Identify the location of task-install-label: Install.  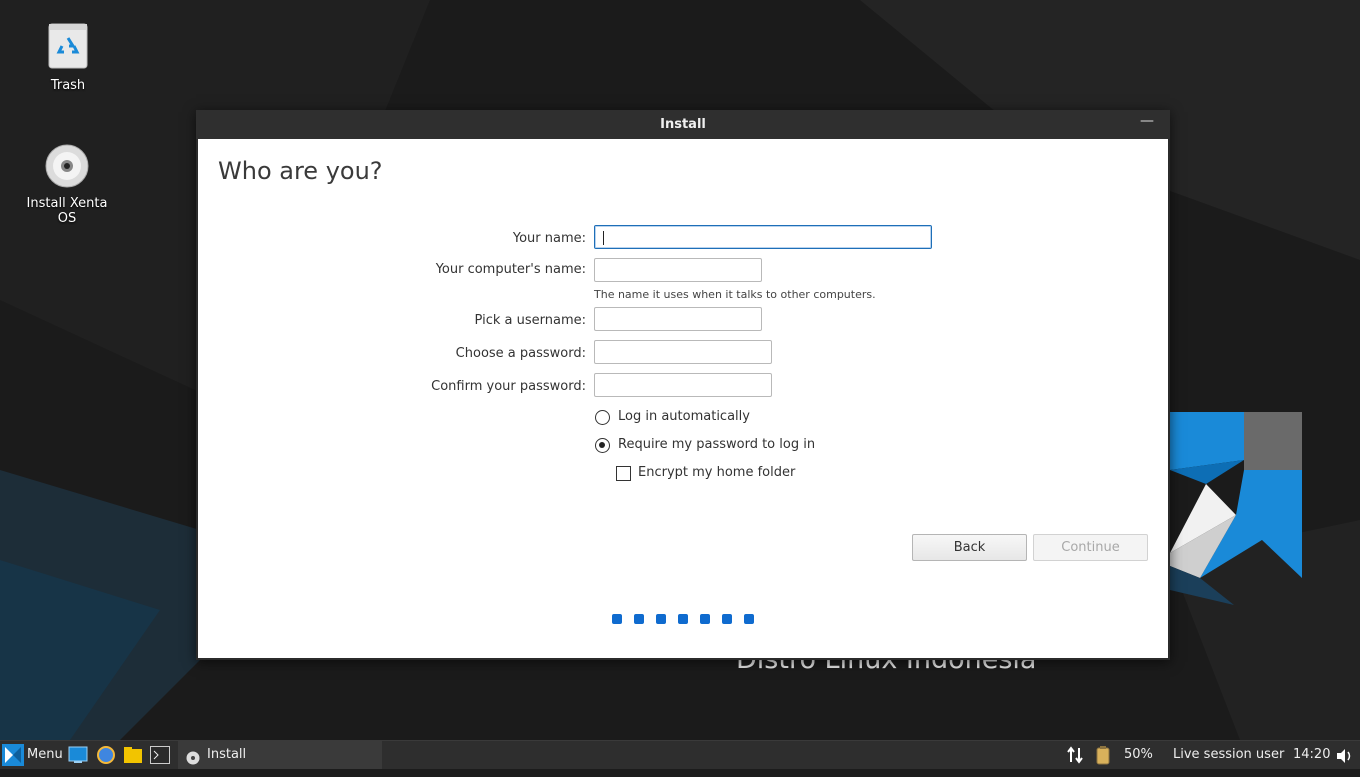
(226, 755).